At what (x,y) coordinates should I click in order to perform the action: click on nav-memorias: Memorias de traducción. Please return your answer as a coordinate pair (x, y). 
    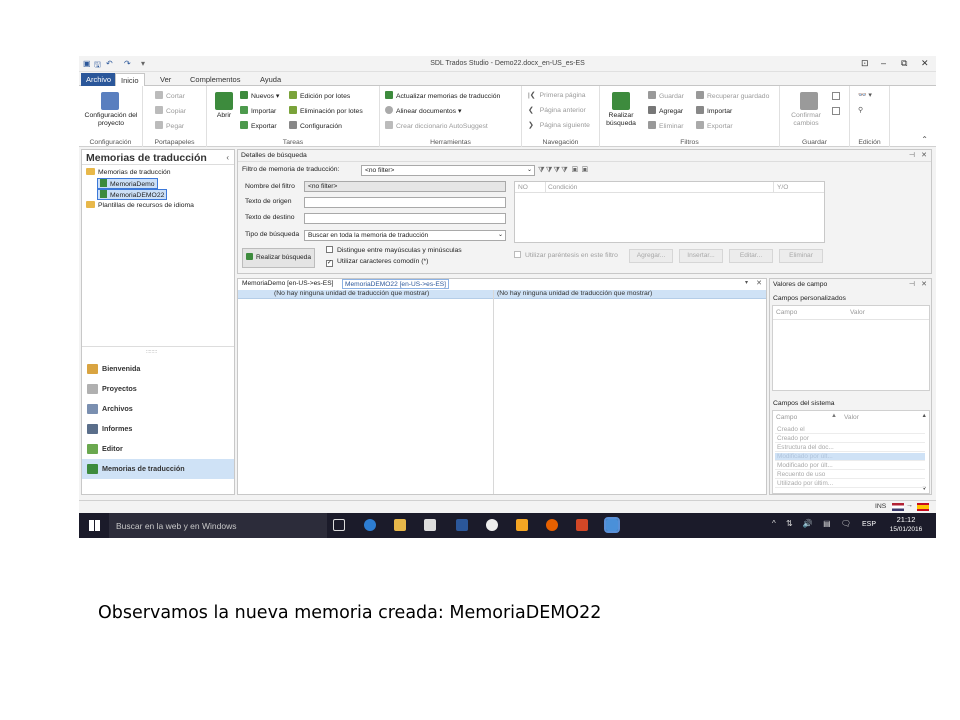
    Looking at the image, I should click on (158, 469).